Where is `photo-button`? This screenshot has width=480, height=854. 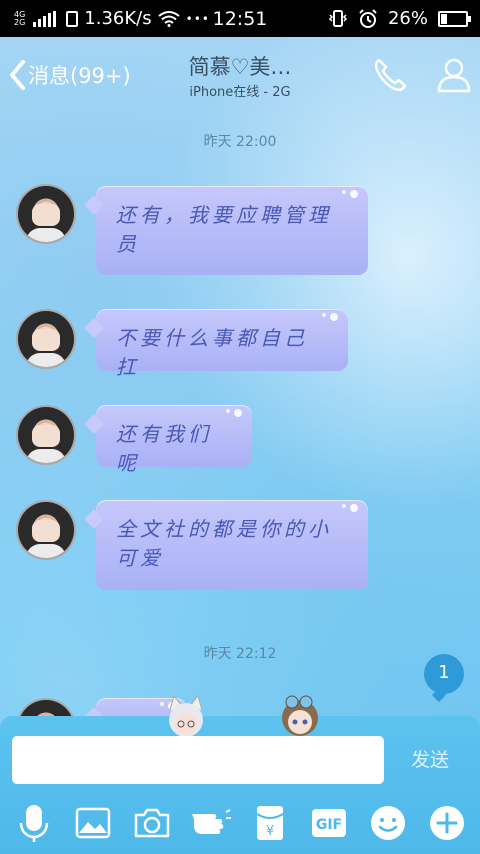
photo-button is located at coordinates (93, 823).